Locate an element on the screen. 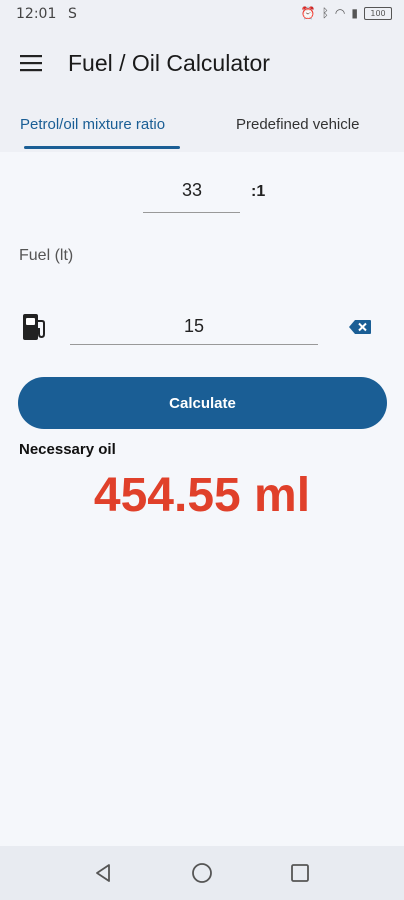 Image resolution: width=404 pixels, height=900 pixels. fuel-pump-icon is located at coordinates (34, 327).